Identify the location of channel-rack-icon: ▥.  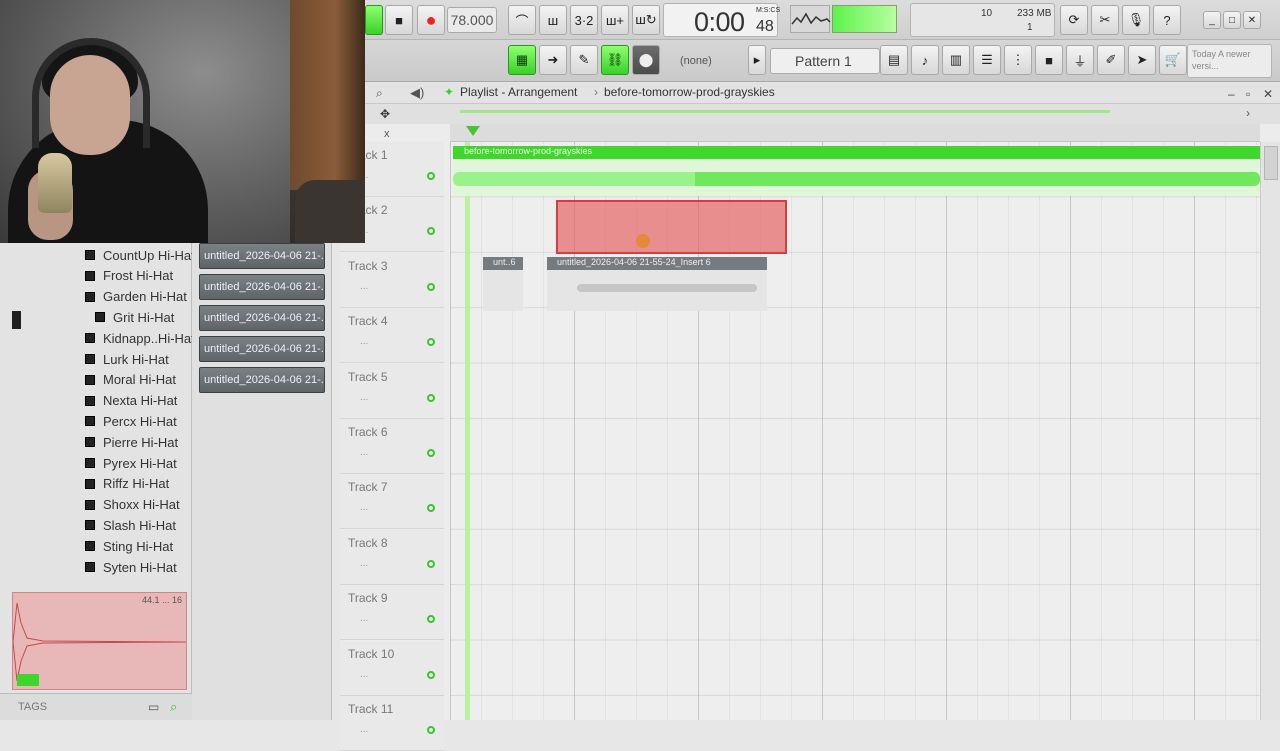
(956, 60).